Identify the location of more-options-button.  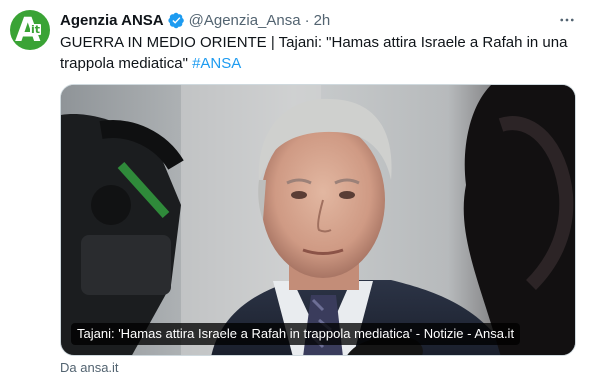
(567, 20).